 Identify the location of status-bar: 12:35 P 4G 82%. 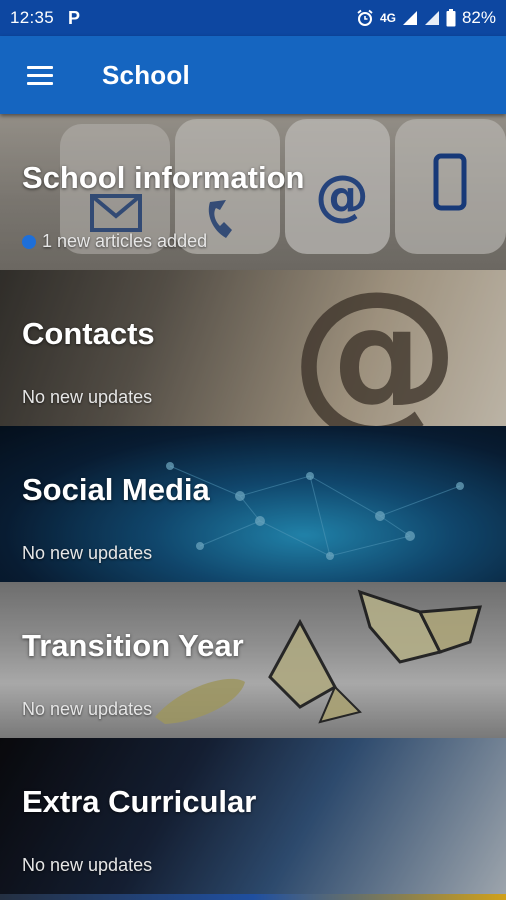
(253, 18).